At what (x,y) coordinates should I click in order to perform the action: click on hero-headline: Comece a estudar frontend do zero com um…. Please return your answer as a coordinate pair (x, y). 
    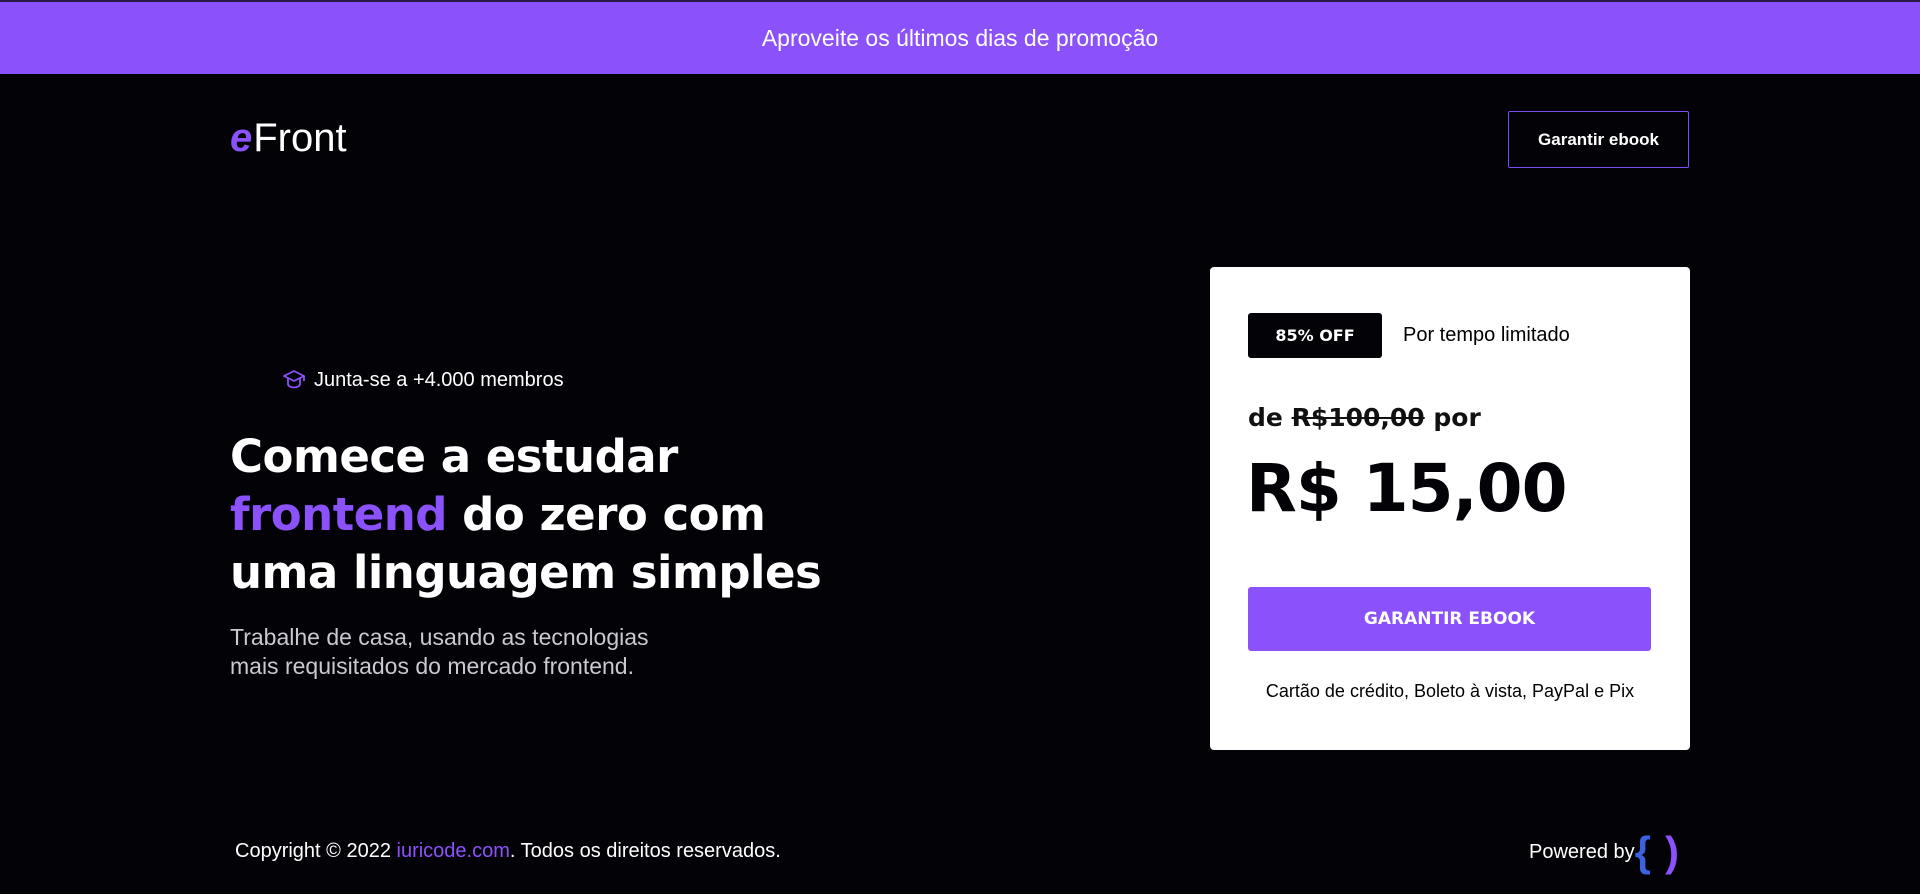
    Looking at the image, I should click on (526, 515).